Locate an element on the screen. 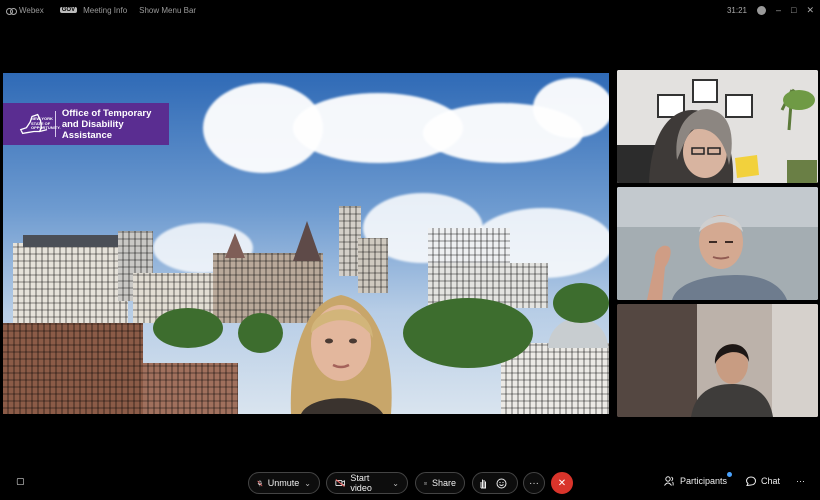 This screenshot has height=500, width=820. building-roof is located at coordinates (70, 241).